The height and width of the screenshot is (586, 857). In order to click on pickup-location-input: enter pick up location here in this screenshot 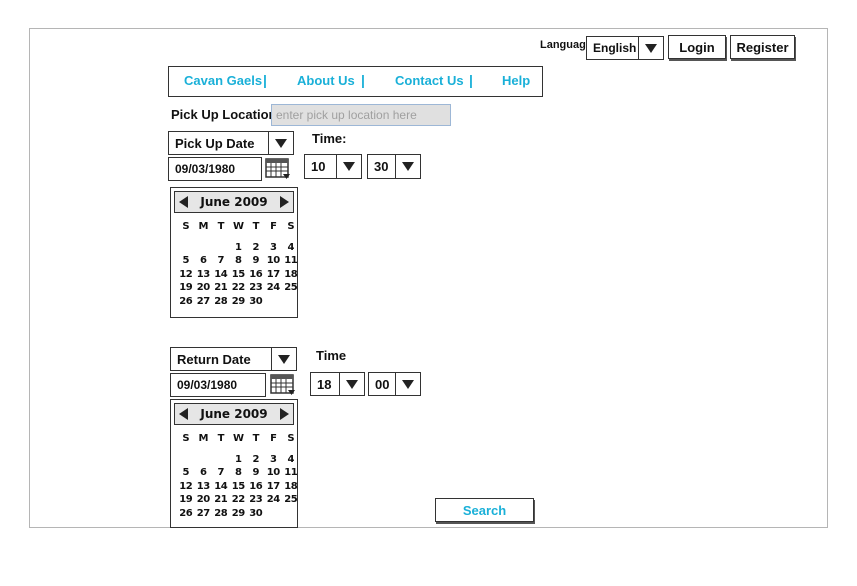, I will do `click(361, 115)`.